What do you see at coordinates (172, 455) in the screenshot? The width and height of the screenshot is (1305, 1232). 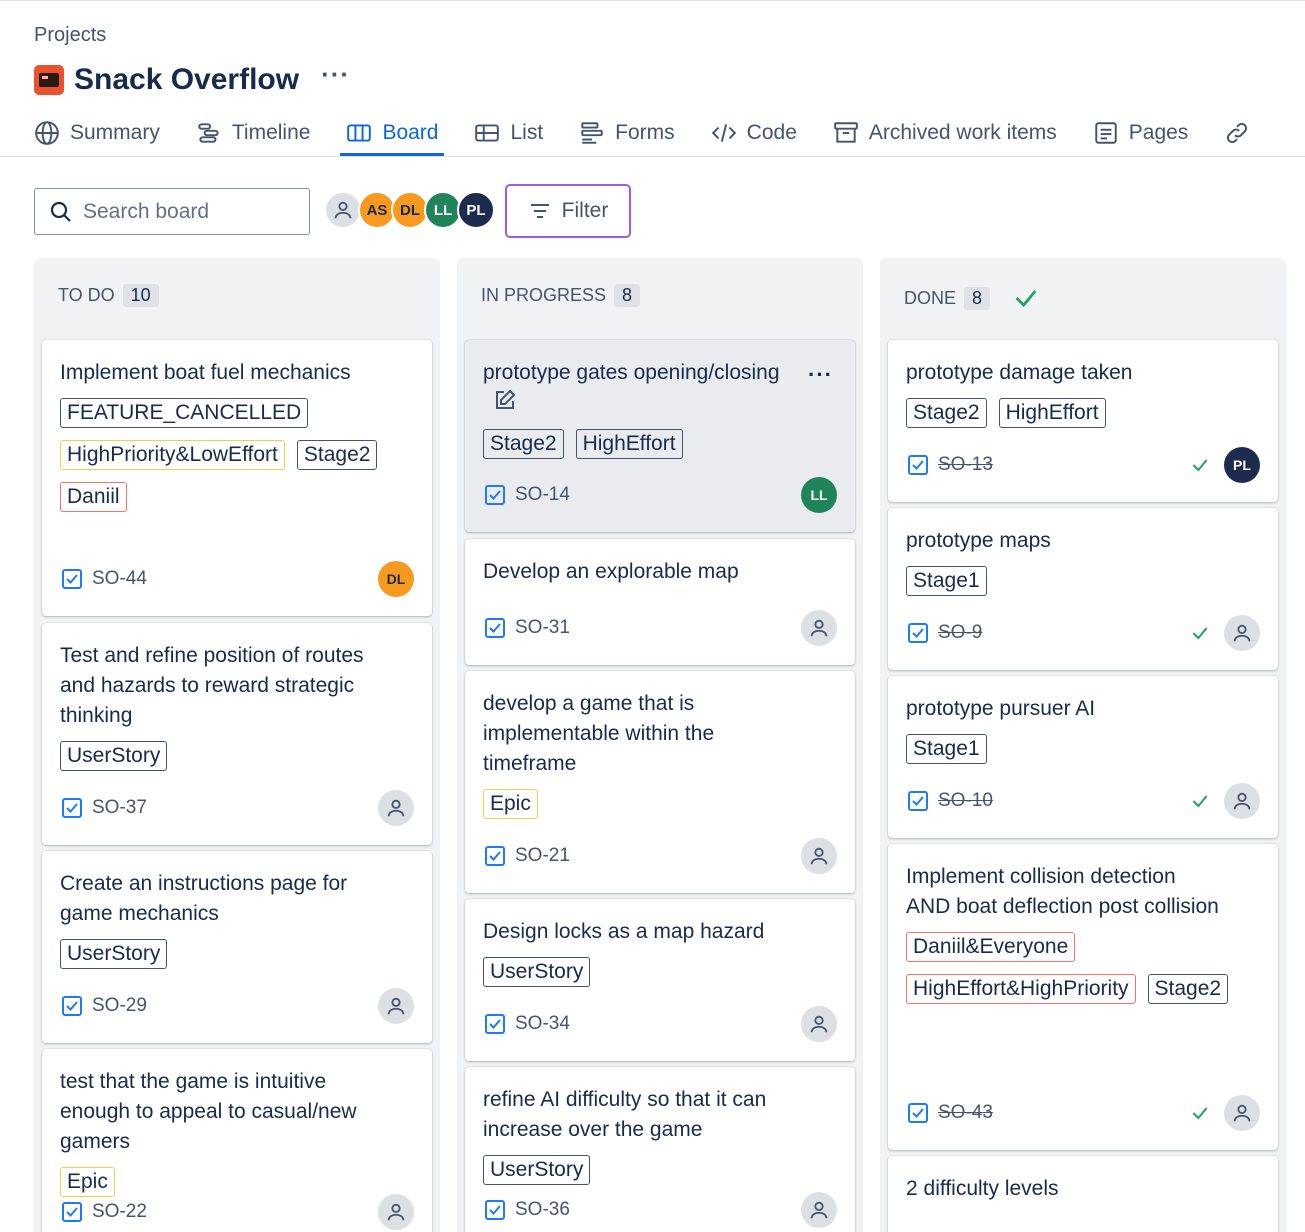 I see `label-tag: HighPriority&LowEffort` at bounding box center [172, 455].